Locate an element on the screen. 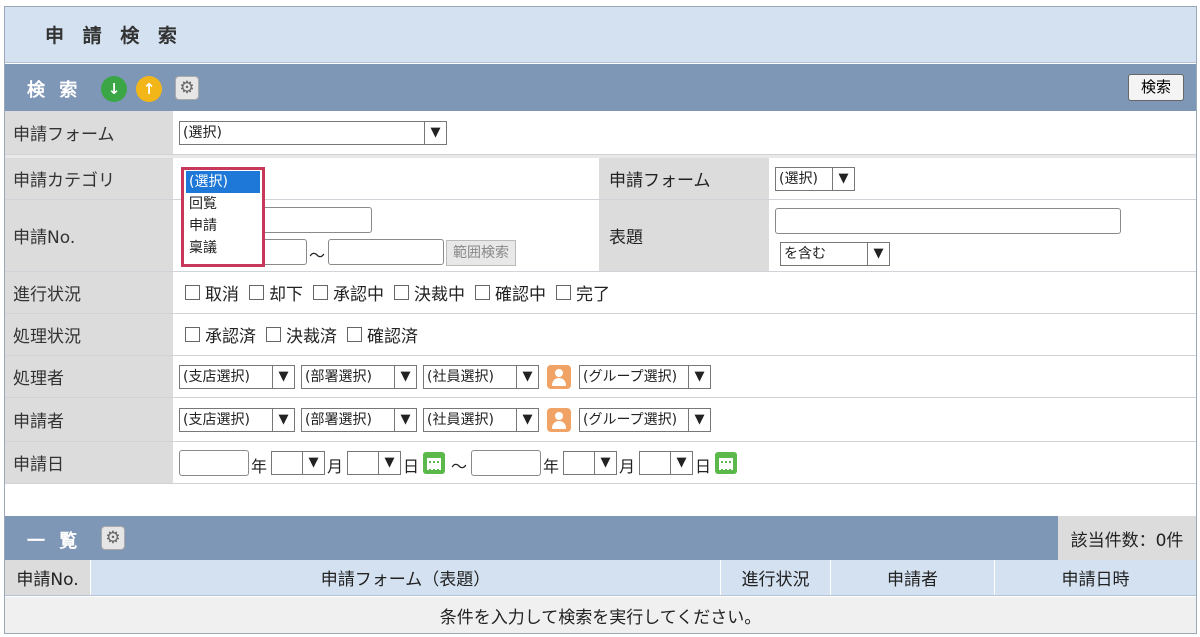  checkbox-confirmed: 確認済 is located at coordinates (382, 334).